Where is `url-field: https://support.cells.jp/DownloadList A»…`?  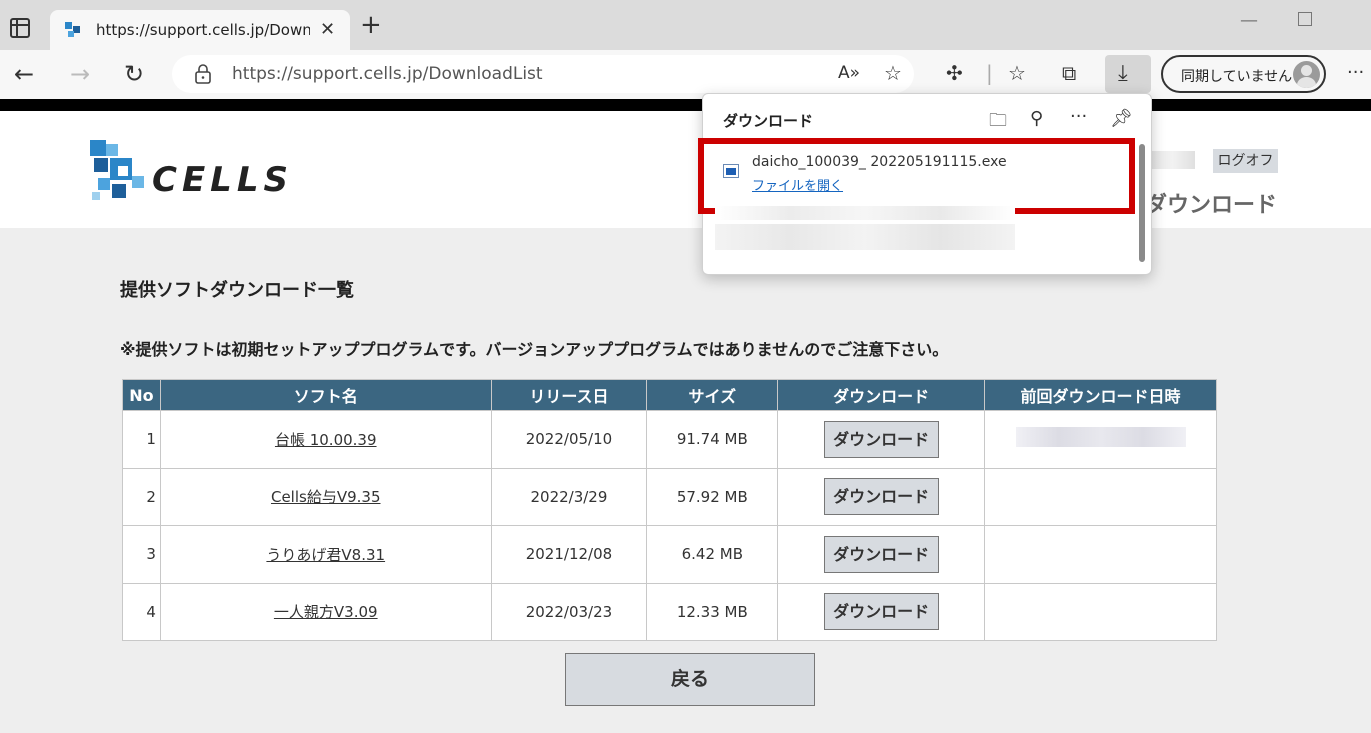
url-field: https://support.cells.jp/DownloadList A»… is located at coordinates (543, 74).